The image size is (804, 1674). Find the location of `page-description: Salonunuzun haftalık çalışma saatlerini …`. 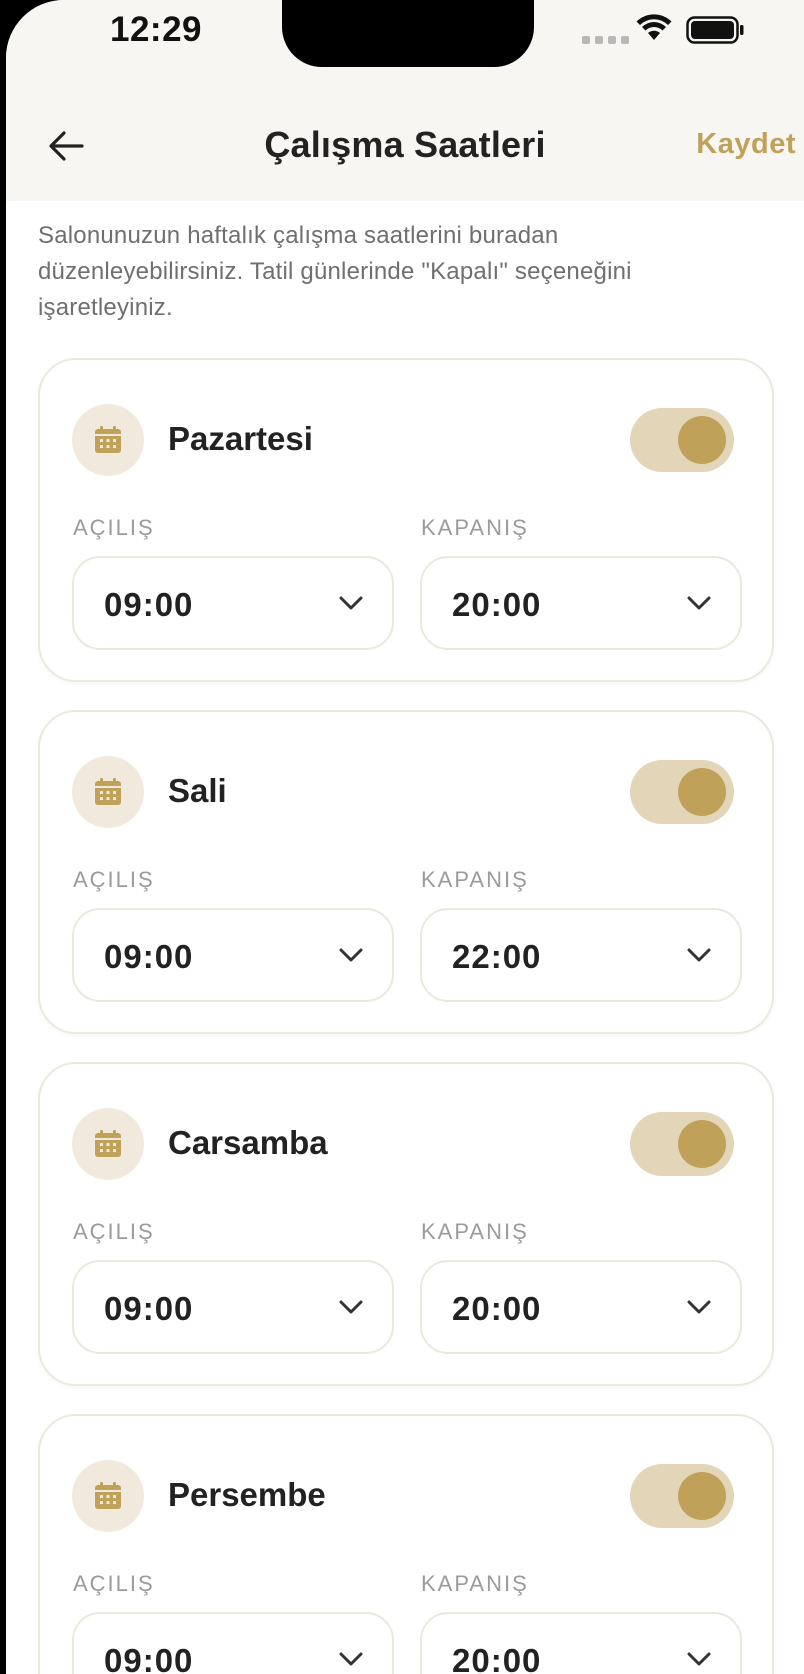

page-description: Salonunuzun haftalık çalışma saatlerini … is located at coordinates (335, 271).